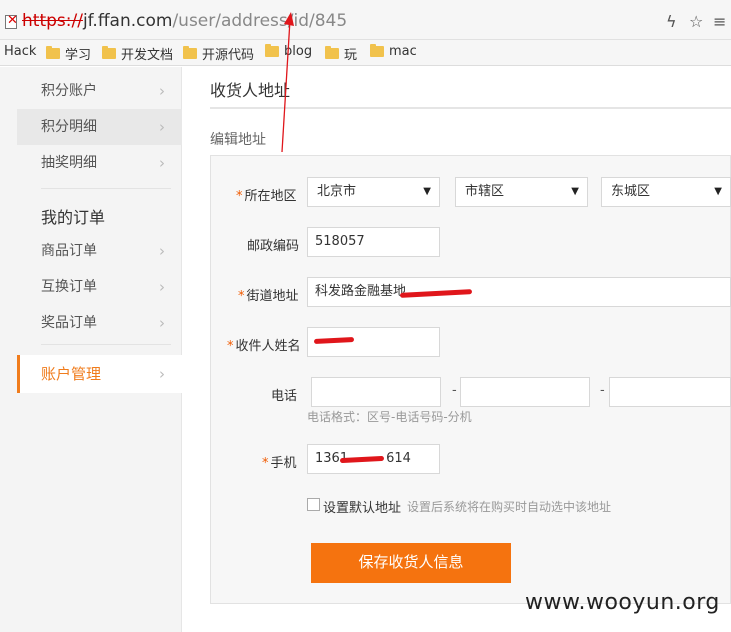 The height and width of the screenshot is (632, 731). What do you see at coordinates (666, 192) in the screenshot?
I see `district-select: 东城区 ▼` at bounding box center [666, 192].